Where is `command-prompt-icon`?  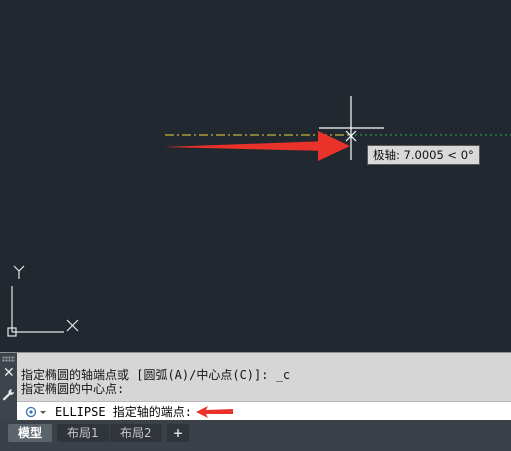
command-prompt-icon is located at coordinates (35, 412).